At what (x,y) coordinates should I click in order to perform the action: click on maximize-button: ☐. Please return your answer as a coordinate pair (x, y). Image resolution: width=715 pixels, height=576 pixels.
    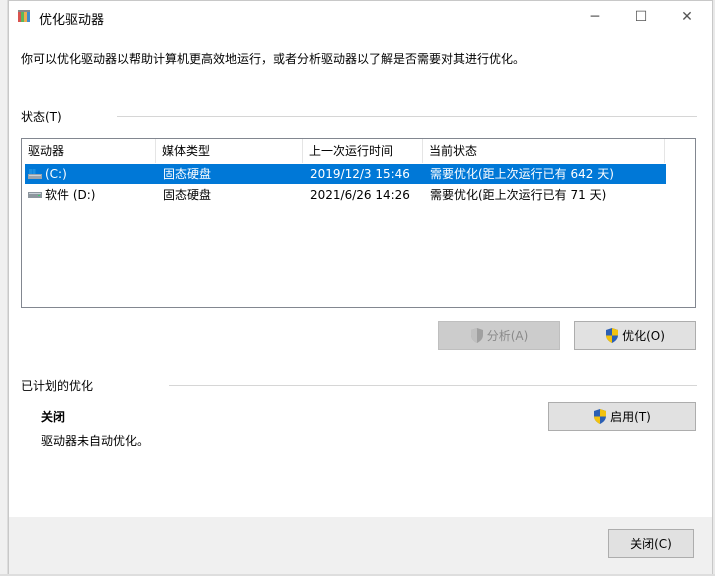
    Looking at the image, I should click on (641, 17).